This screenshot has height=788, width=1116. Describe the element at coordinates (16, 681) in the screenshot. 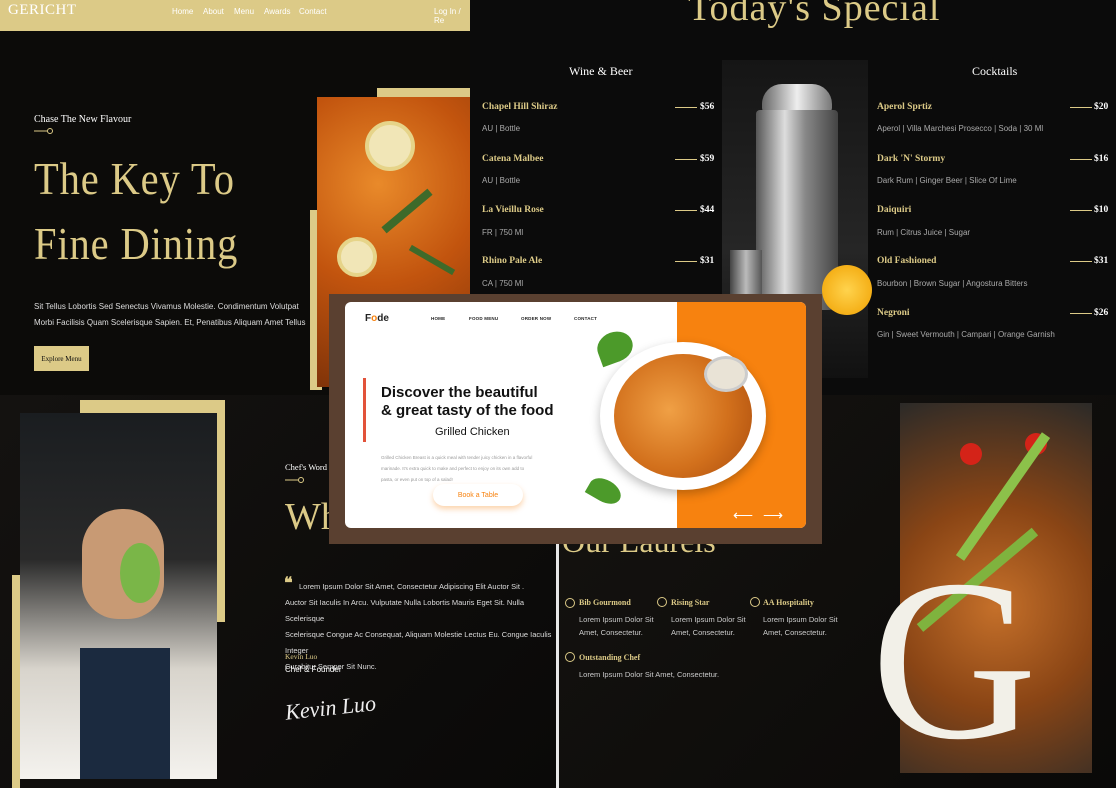

I see `chef-image-frame` at that location.